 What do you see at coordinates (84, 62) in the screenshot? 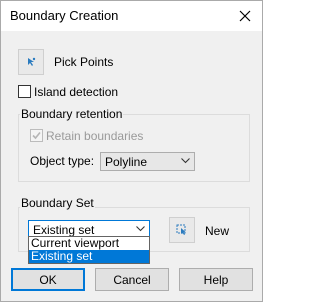
I see `pick-points-label: Pick Points` at bounding box center [84, 62].